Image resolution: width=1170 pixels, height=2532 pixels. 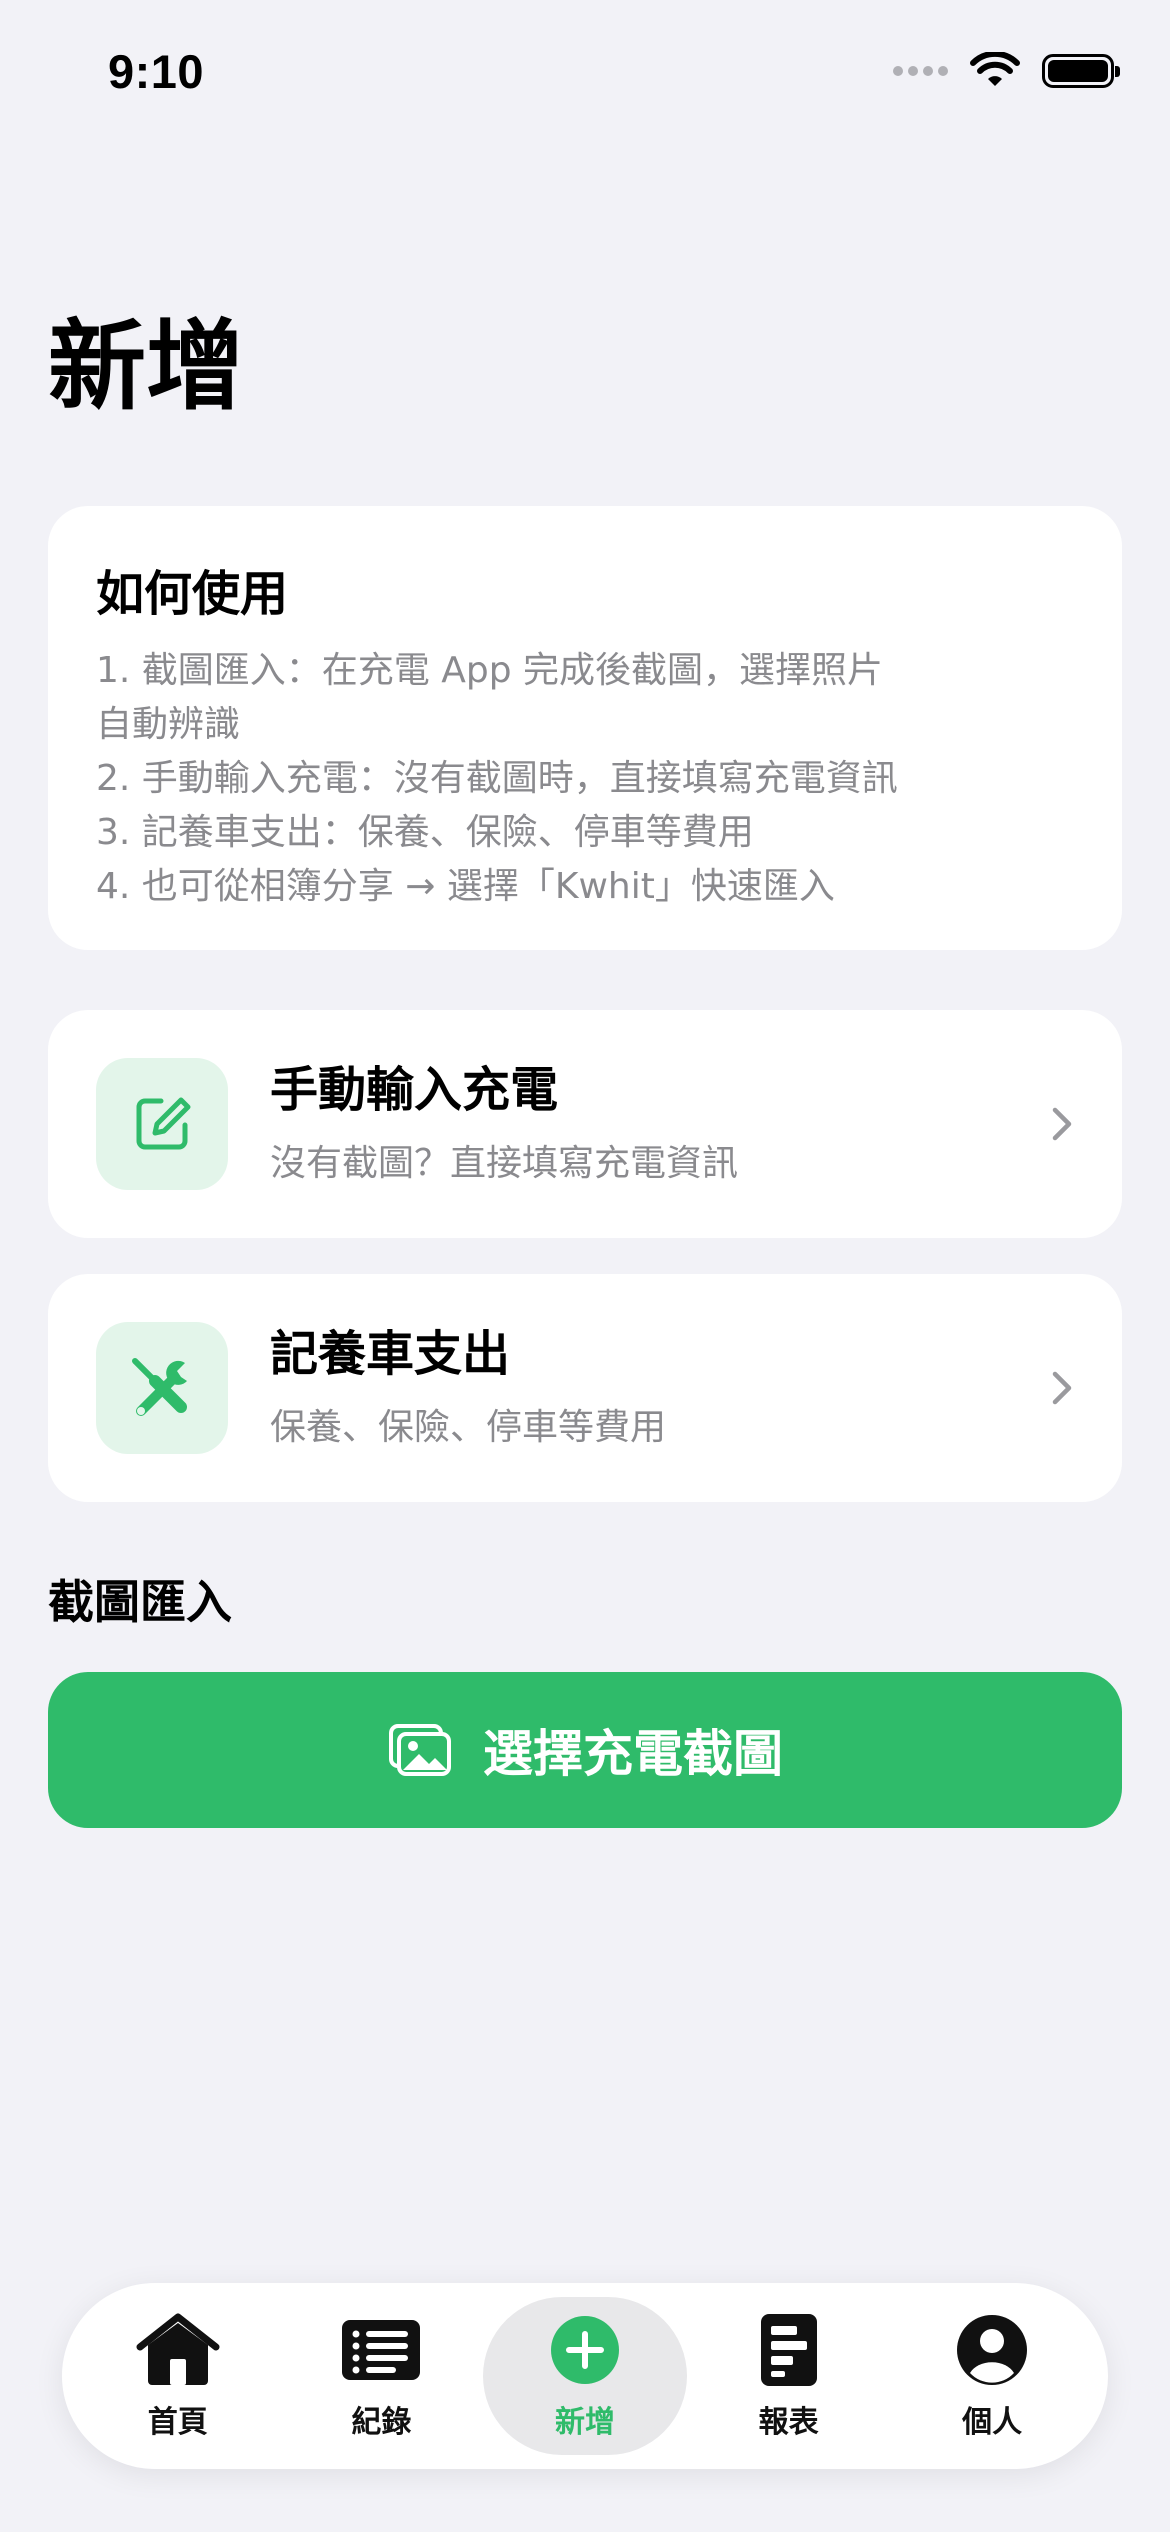 What do you see at coordinates (992, 2350) in the screenshot?
I see `person-icon` at bounding box center [992, 2350].